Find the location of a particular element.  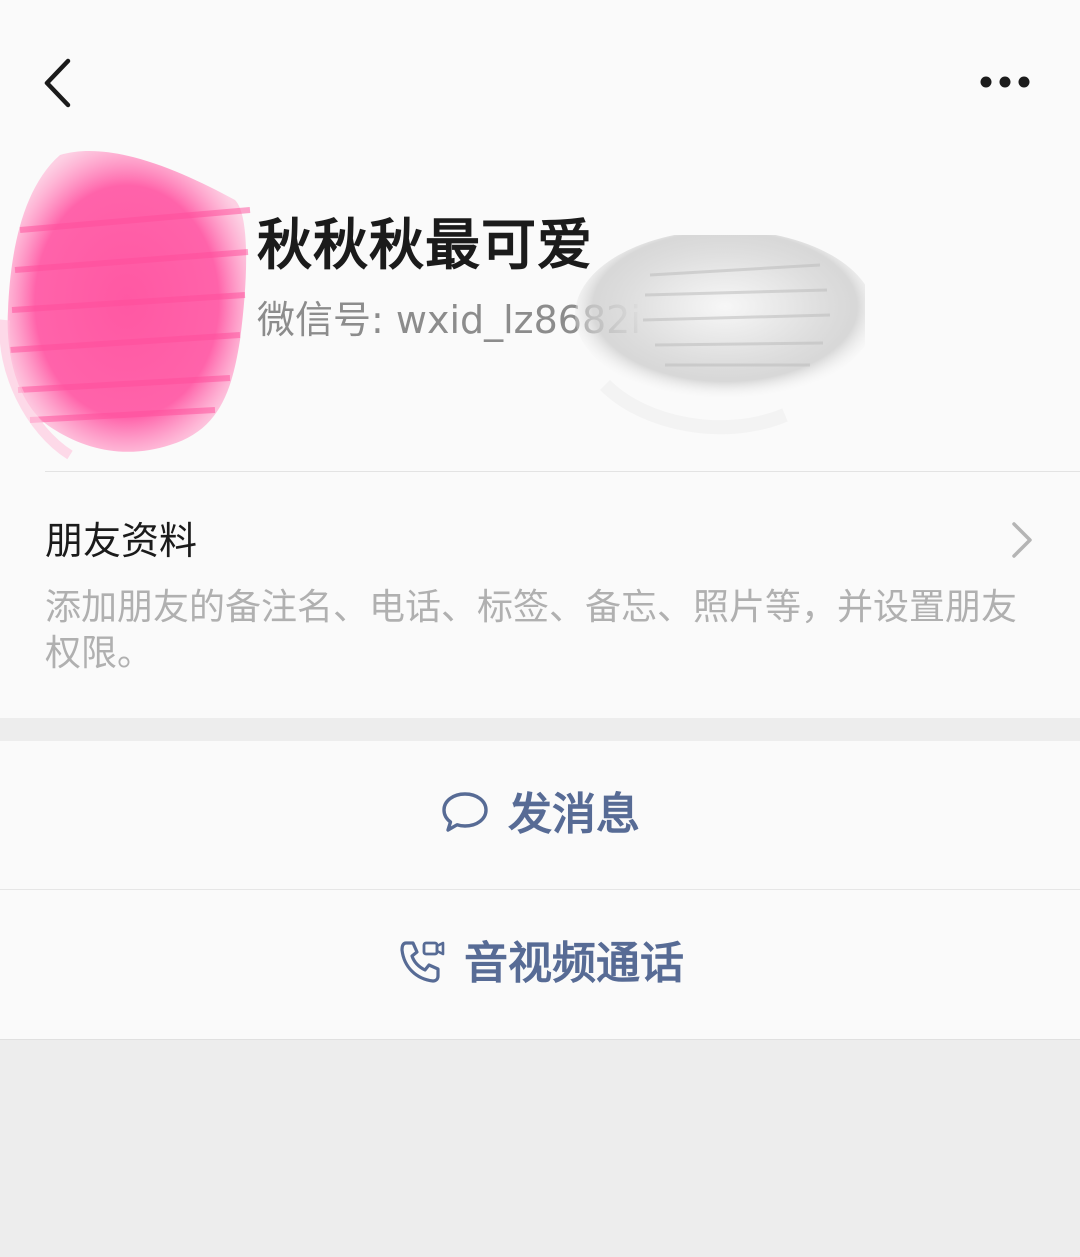

chevron-right-icon is located at coordinates (1021, 540).